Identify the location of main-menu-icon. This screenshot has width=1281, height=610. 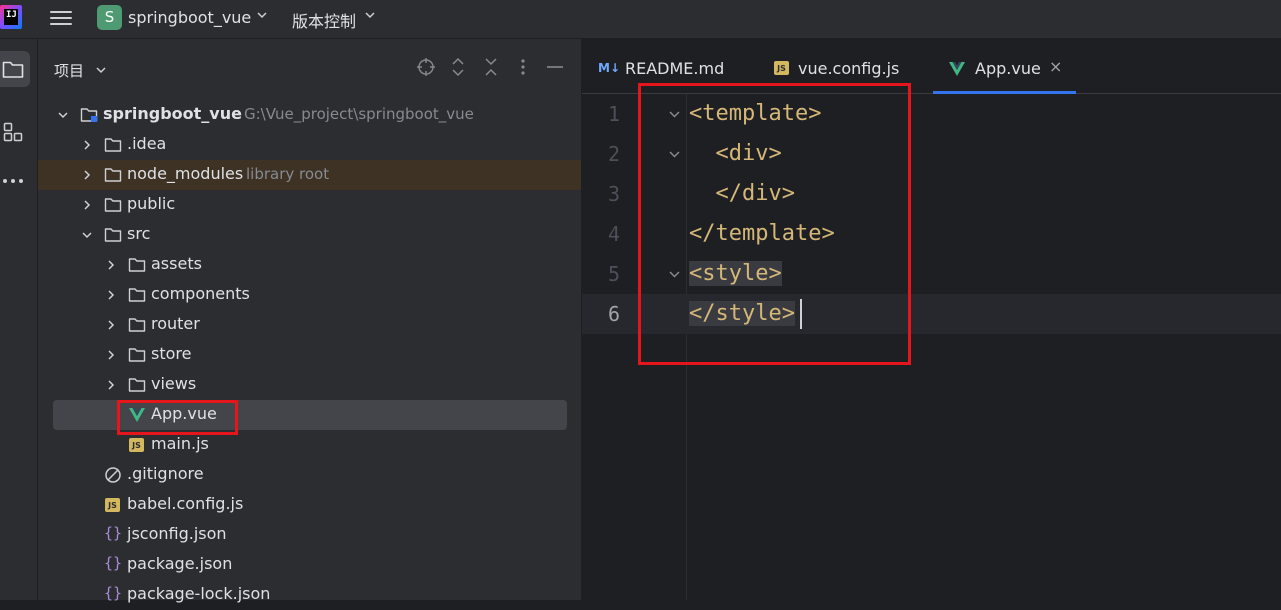
(61, 18).